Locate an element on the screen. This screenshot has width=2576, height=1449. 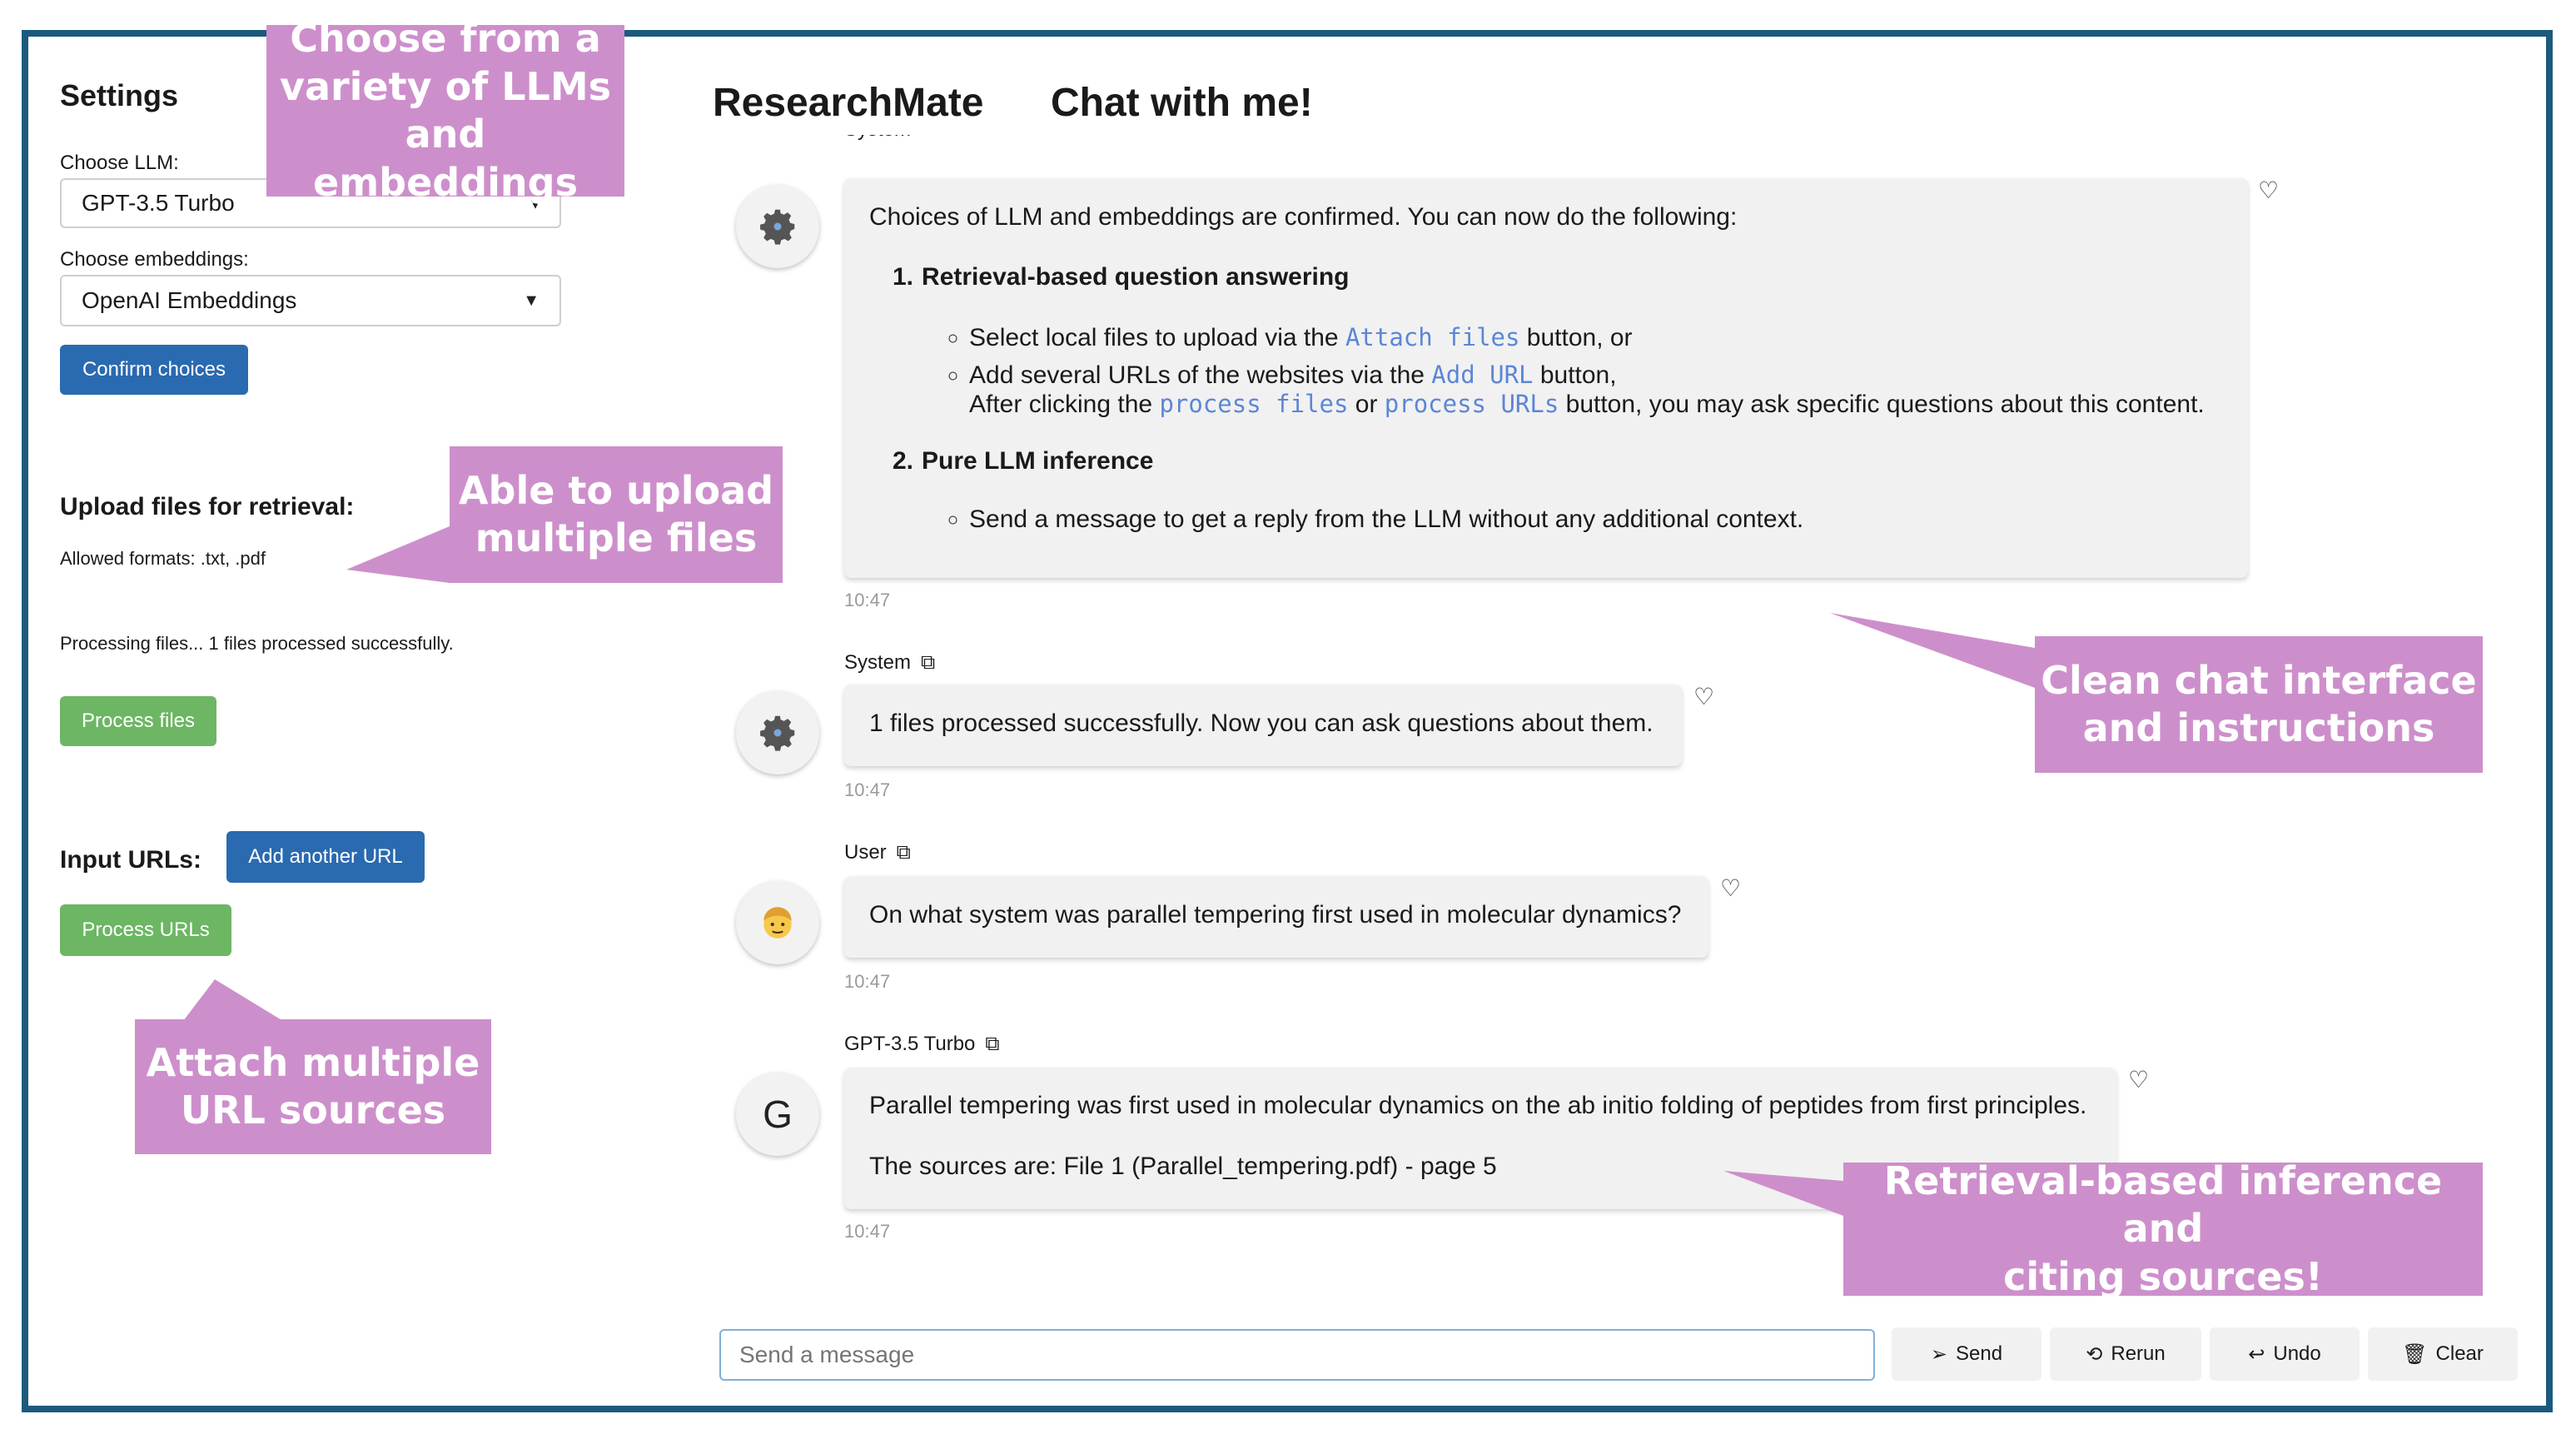
annotation-line: and instructions is located at coordinates (2258, 727).